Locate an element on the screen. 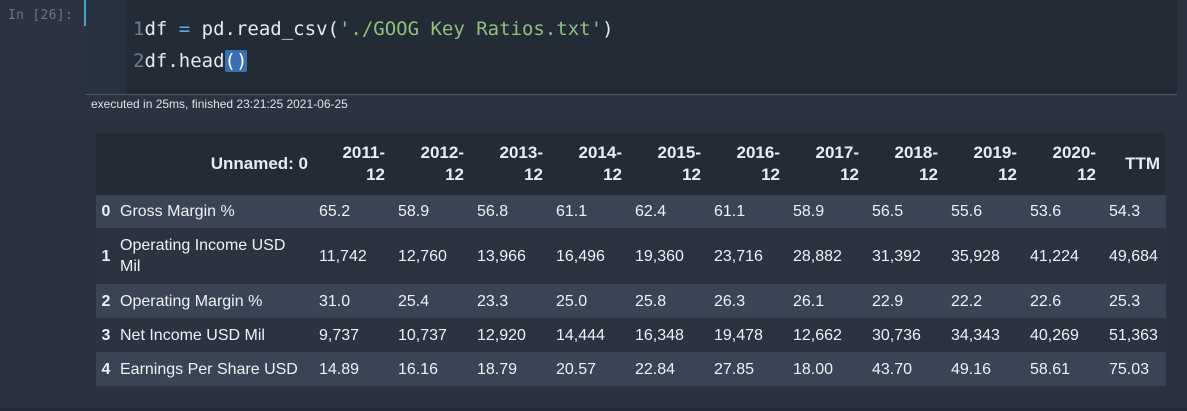  table-cell: 22.2 is located at coordinates (967, 301).